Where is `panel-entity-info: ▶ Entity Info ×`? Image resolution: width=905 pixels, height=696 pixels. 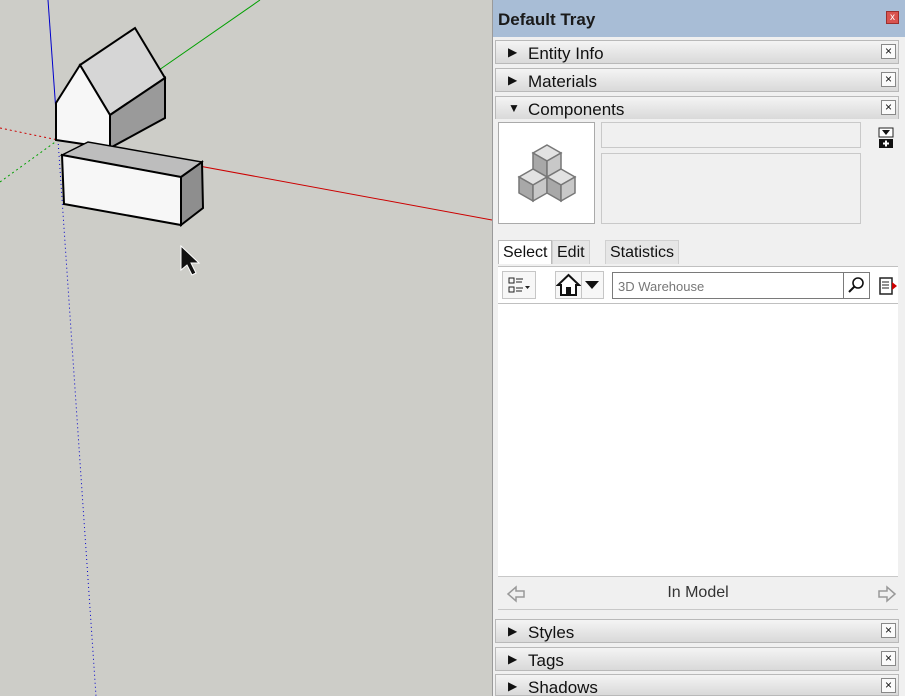 panel-entity-info: ▶ Entity Info × is located at coordinates (697, 52).